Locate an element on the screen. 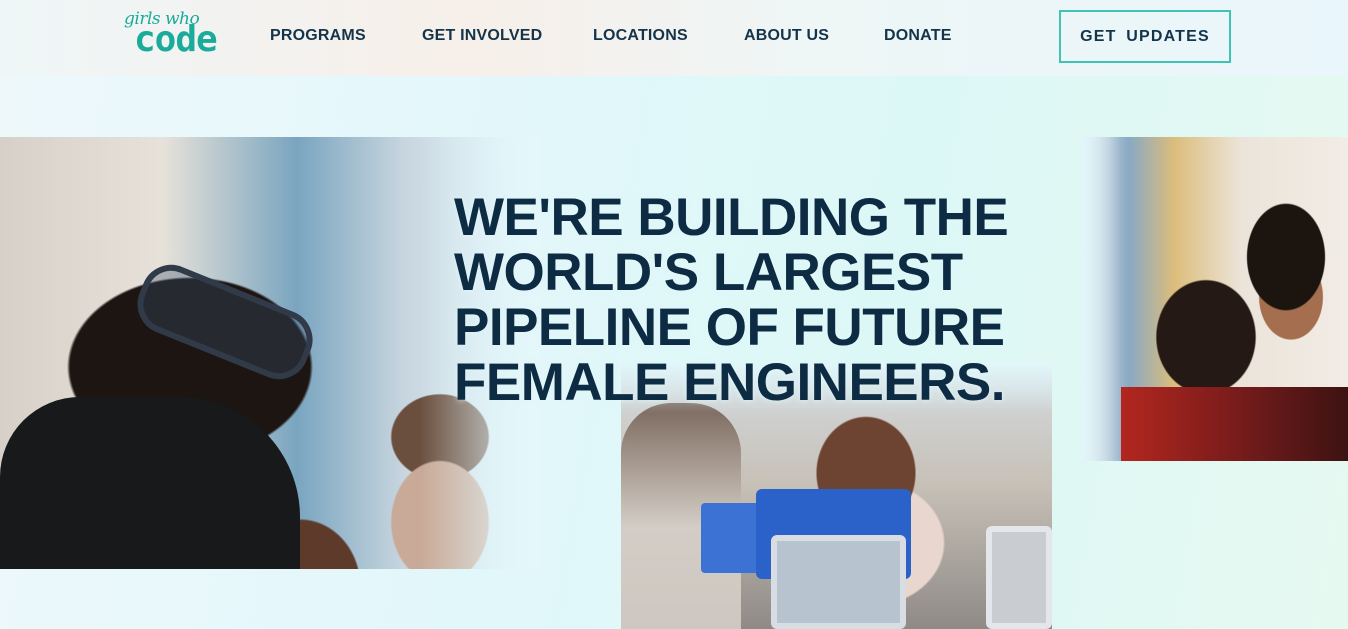 This screenshot has height=629, width=1348. headline-line: PIPELINE OF FUTURE is located at coordinates (729, 327).